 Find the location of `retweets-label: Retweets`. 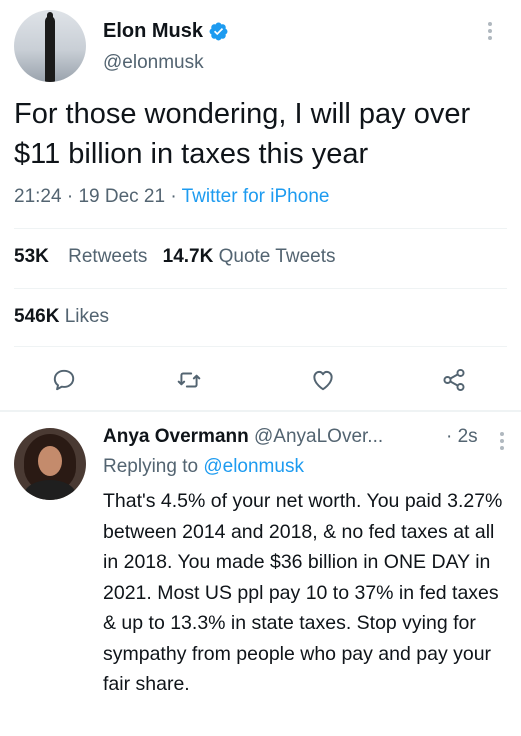

retweets-label: Retweets is located at coordinates (107, 256).